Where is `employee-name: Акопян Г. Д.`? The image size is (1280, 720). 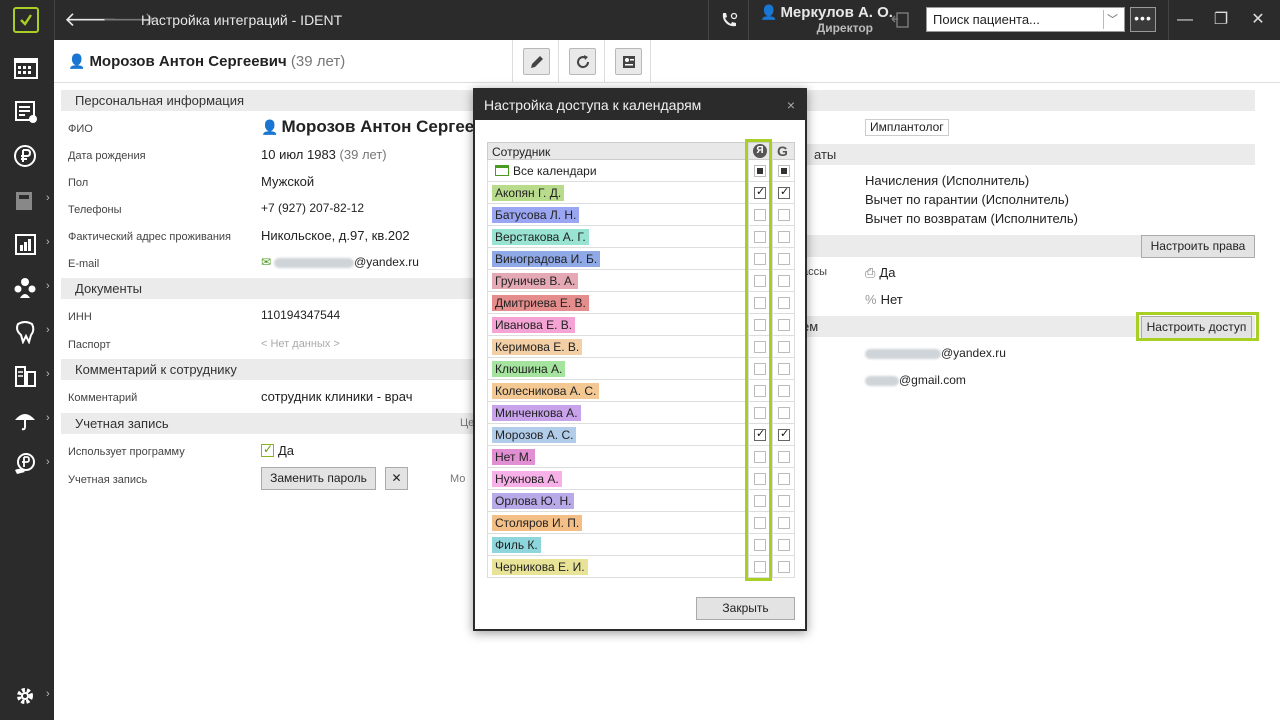
employee-name: Акопян Г. Д. is located at coordinates (528, 193).